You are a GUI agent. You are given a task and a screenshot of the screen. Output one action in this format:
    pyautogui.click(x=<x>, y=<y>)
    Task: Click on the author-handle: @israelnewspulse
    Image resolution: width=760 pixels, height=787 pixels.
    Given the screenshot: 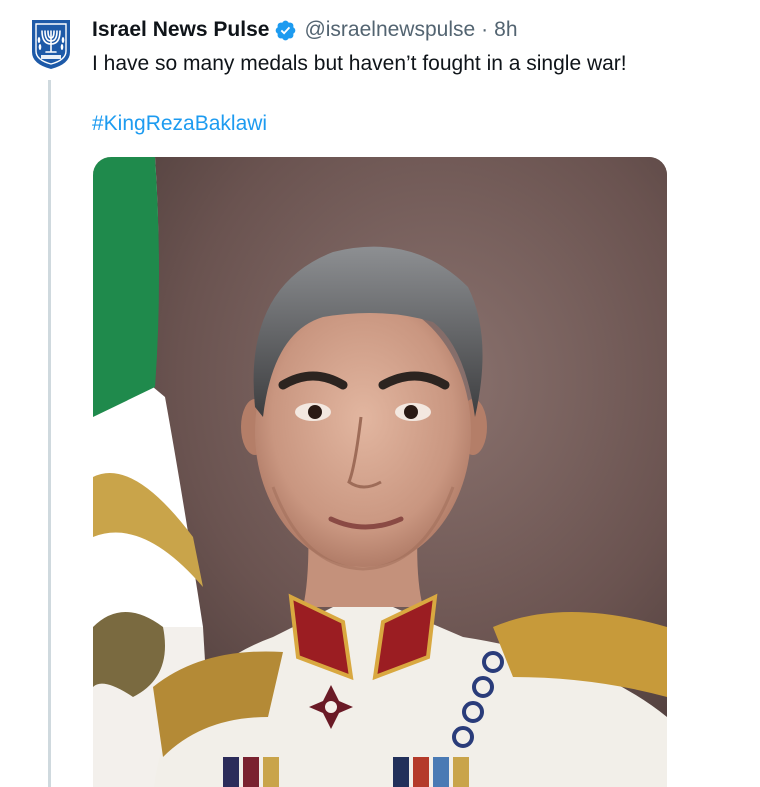 What is the action you would take?
    pyautogui.click(x=389, y=30)
    